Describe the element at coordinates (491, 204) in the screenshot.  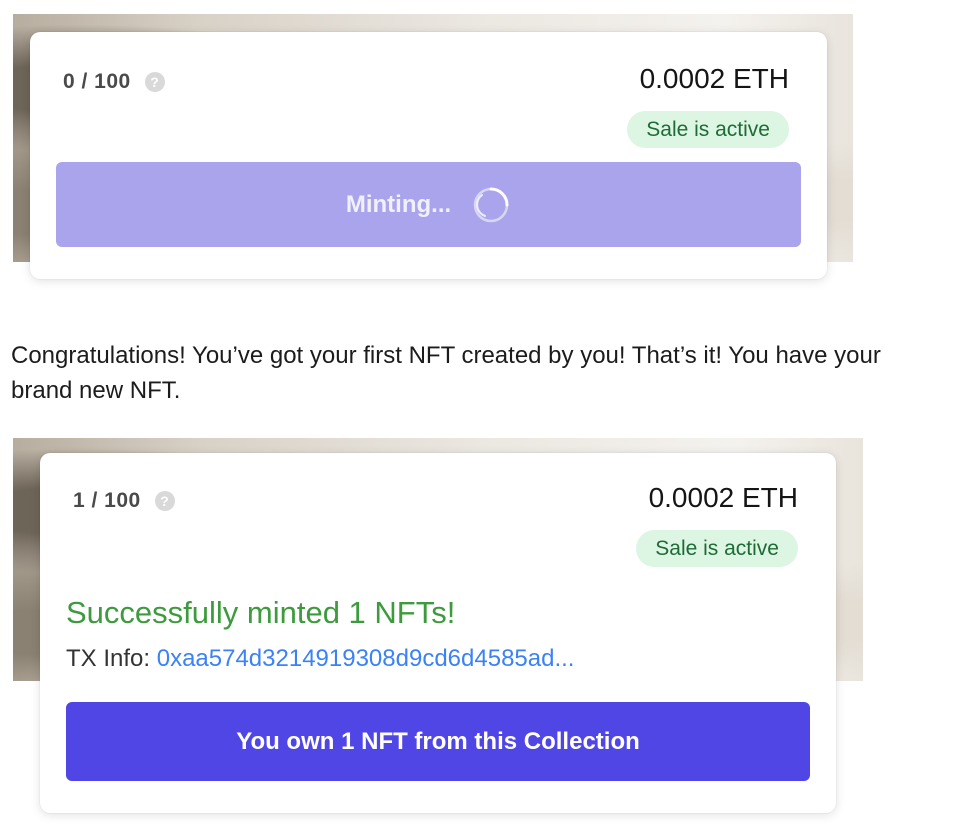
I see `loading-spinner-icon` at that location.